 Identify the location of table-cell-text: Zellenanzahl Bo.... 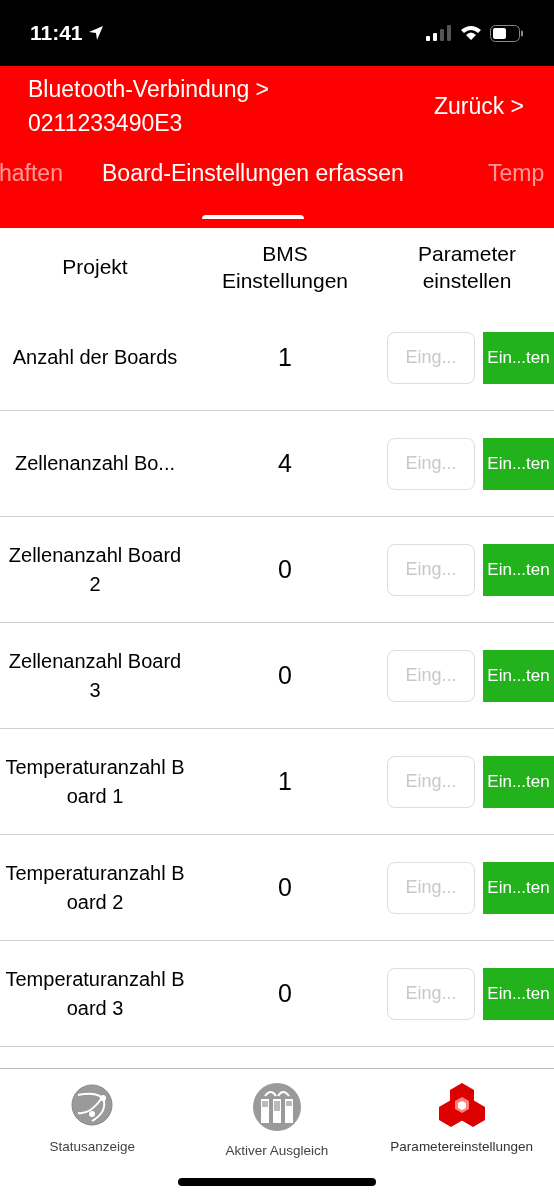
(95, 463).